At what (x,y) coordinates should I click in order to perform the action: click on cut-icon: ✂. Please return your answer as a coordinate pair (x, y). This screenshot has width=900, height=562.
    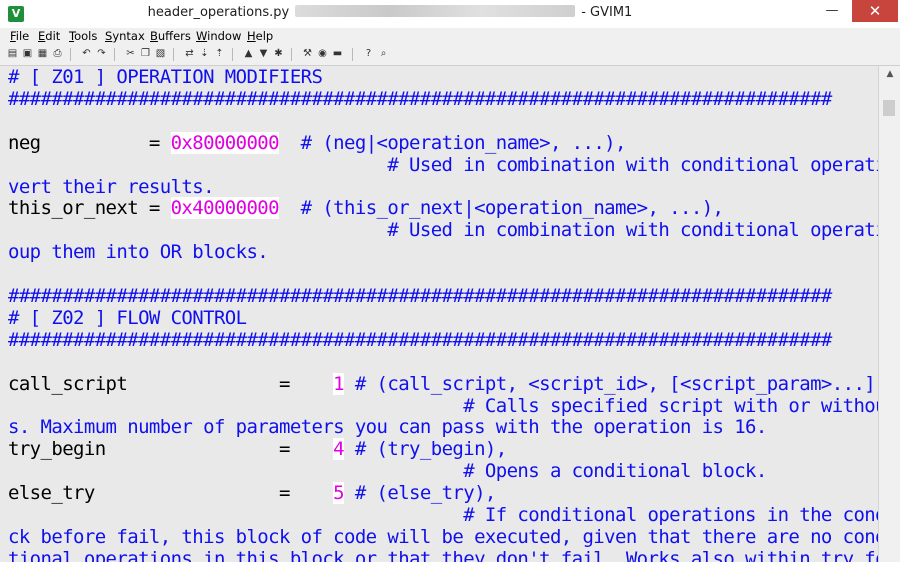
    Looking at the image, I should click on (130, 53).